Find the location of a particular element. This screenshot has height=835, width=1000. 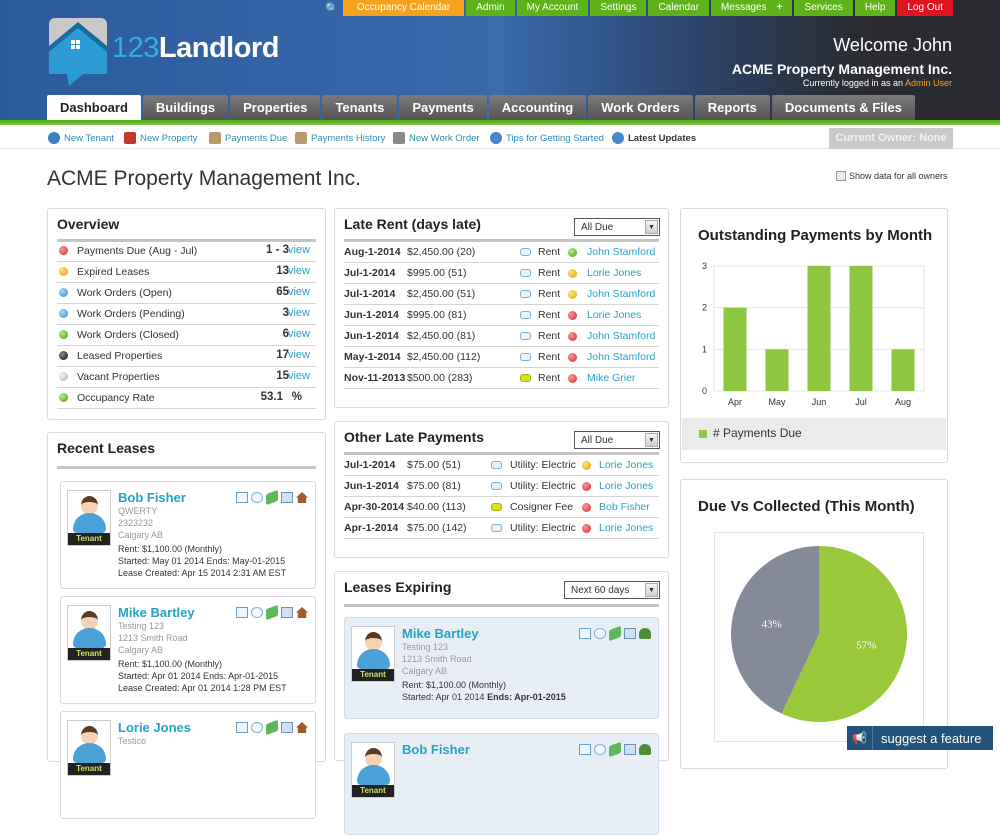

topnav-settings: Settings is located at coordinates (618, 8).